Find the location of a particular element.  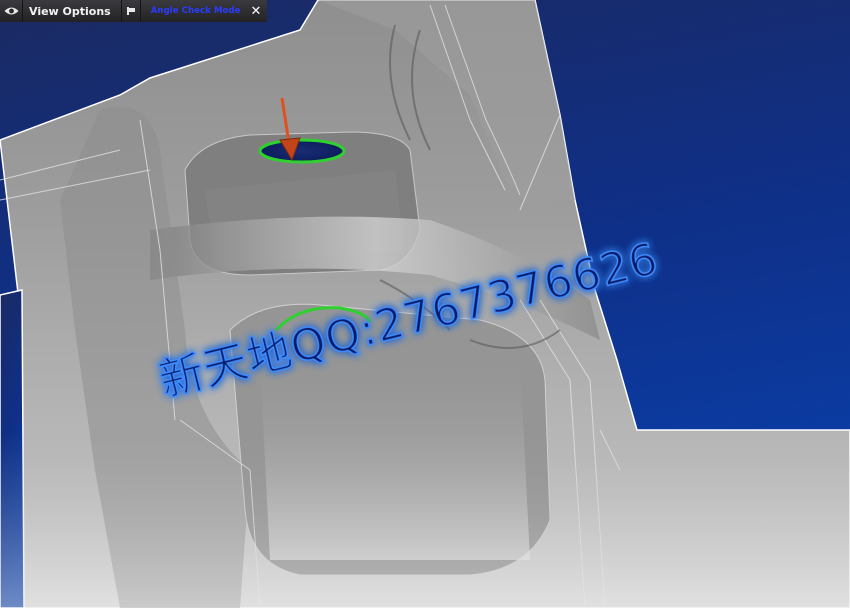

angle-check-mode-label: Angle Check Mode is located at coordinates (195, 11).